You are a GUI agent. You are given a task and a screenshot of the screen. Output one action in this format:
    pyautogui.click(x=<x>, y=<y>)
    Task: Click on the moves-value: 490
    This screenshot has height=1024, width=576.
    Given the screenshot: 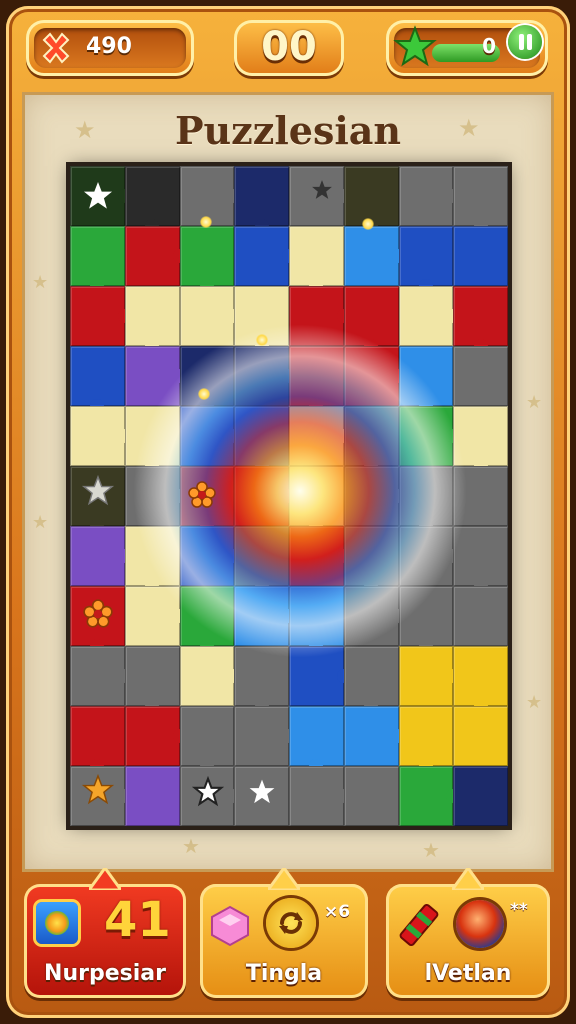 What is the action you would take?
    pyautogui.click(x=109, y=46)
    